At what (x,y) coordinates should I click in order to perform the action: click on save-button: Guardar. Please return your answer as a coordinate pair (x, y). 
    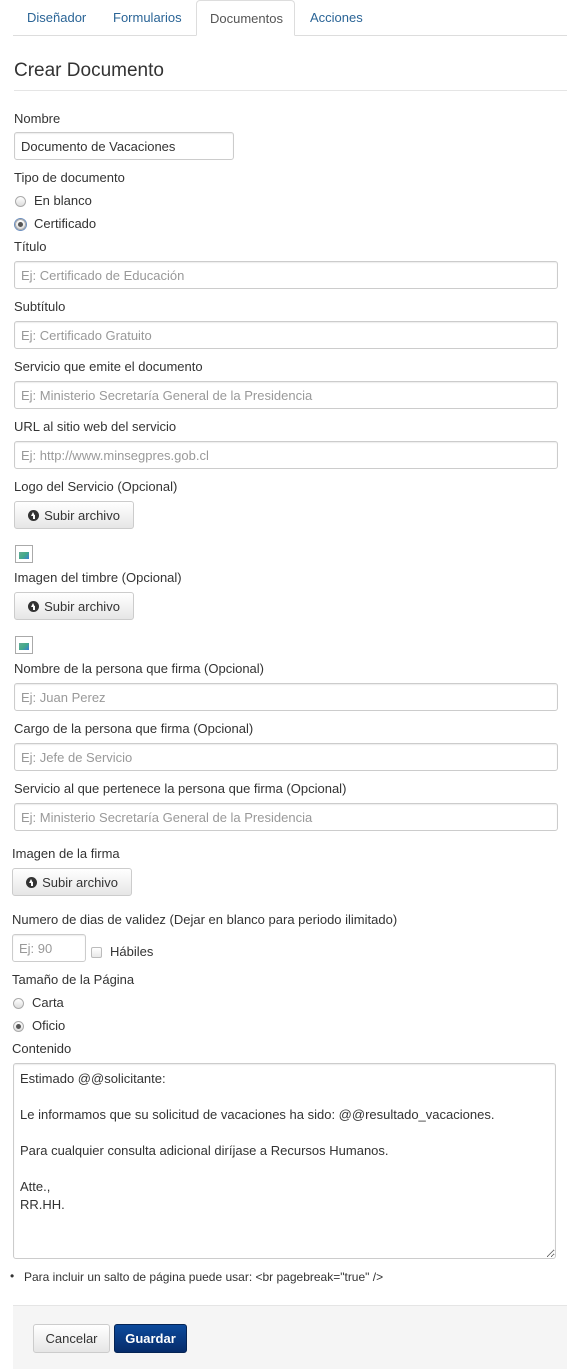
    Looking at the image, I should click on (150, 1338).